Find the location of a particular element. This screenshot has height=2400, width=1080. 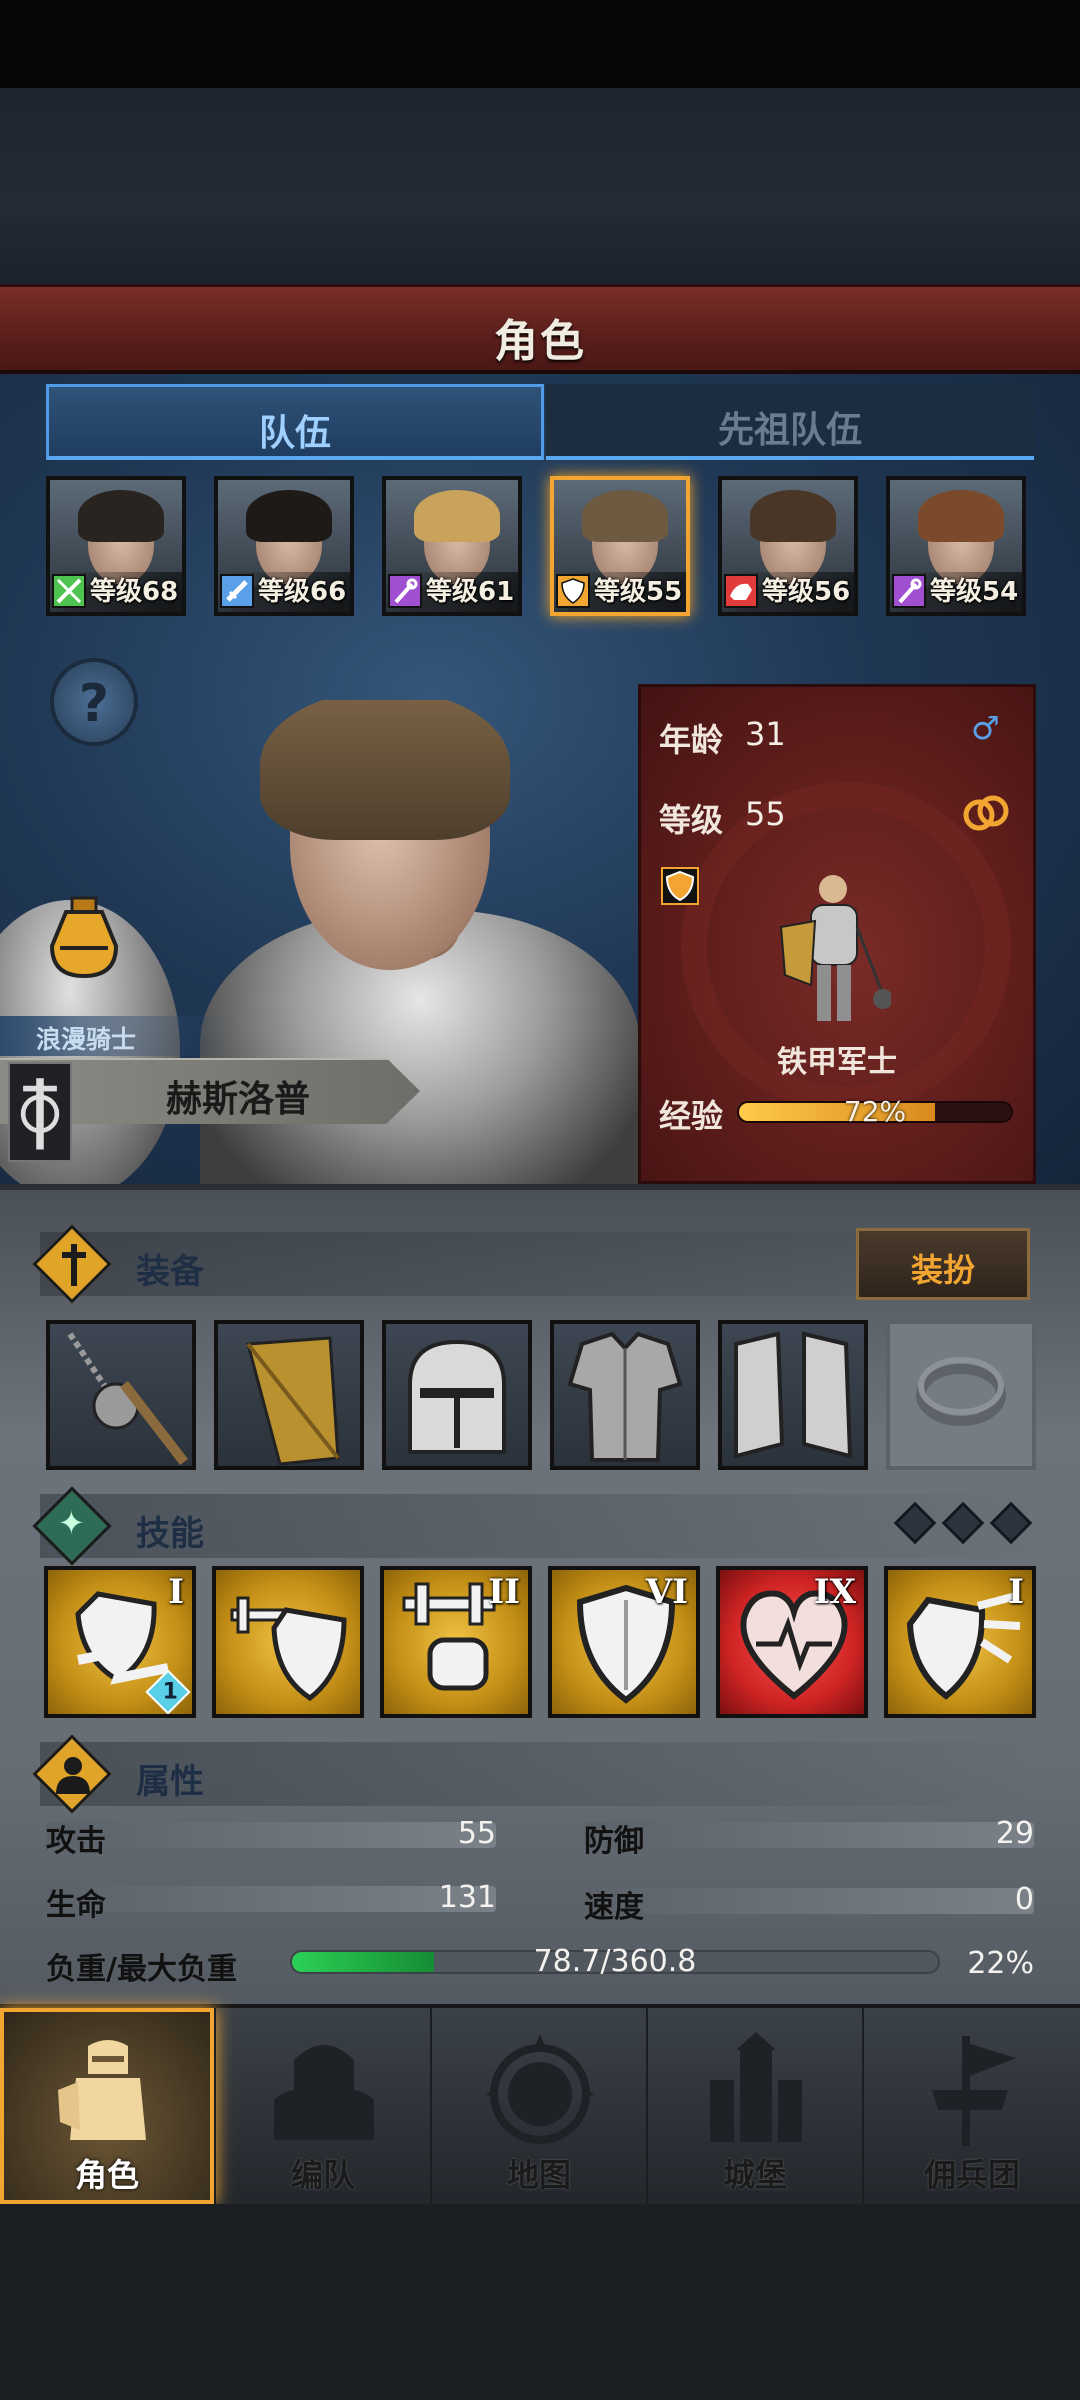

nav-formation-label: 编队 is located at coordinates (322, 2175).